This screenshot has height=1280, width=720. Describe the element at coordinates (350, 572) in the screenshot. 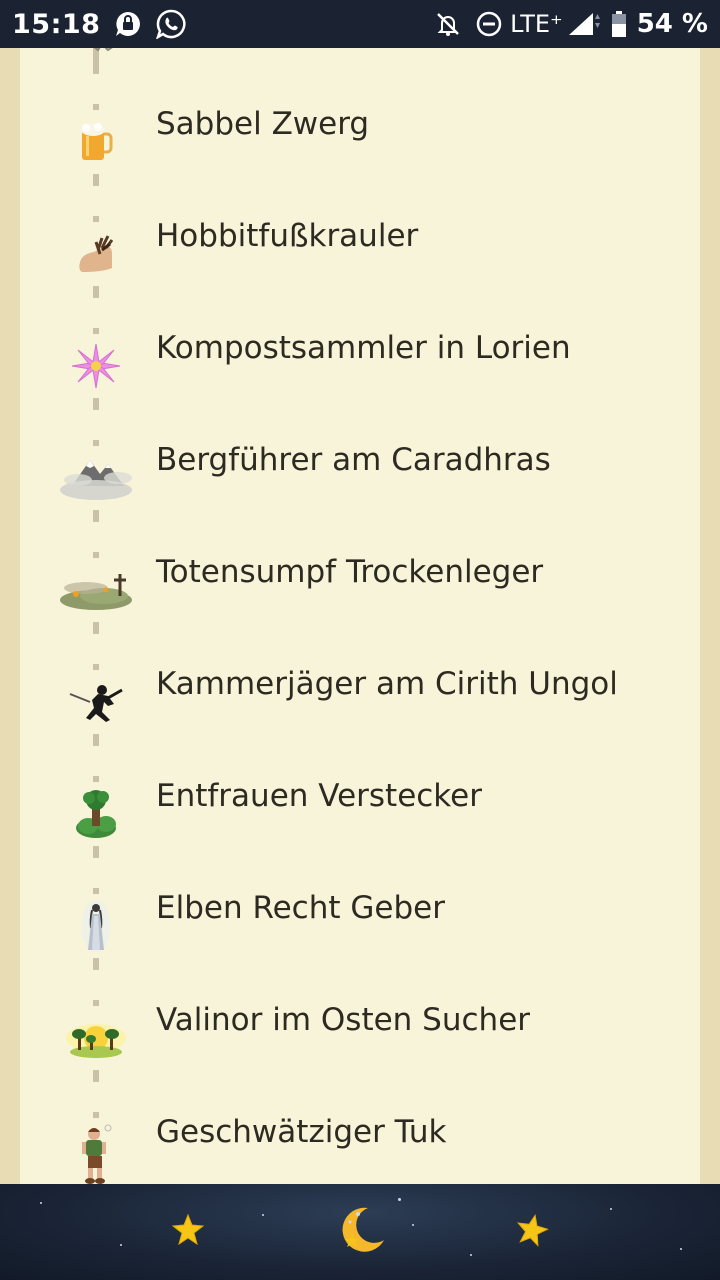

I see `list-item-label: Totensumpf Trockenleger` at that location.